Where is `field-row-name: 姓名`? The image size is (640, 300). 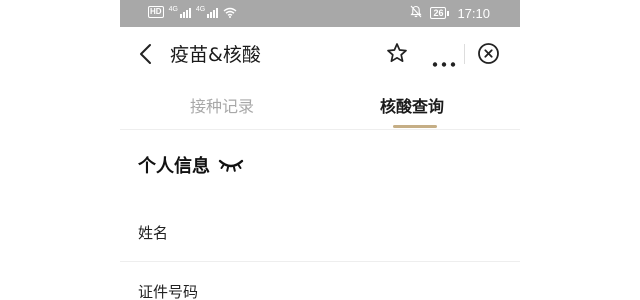 field-row-name: 姓名 is located at coordinates (320, 242).